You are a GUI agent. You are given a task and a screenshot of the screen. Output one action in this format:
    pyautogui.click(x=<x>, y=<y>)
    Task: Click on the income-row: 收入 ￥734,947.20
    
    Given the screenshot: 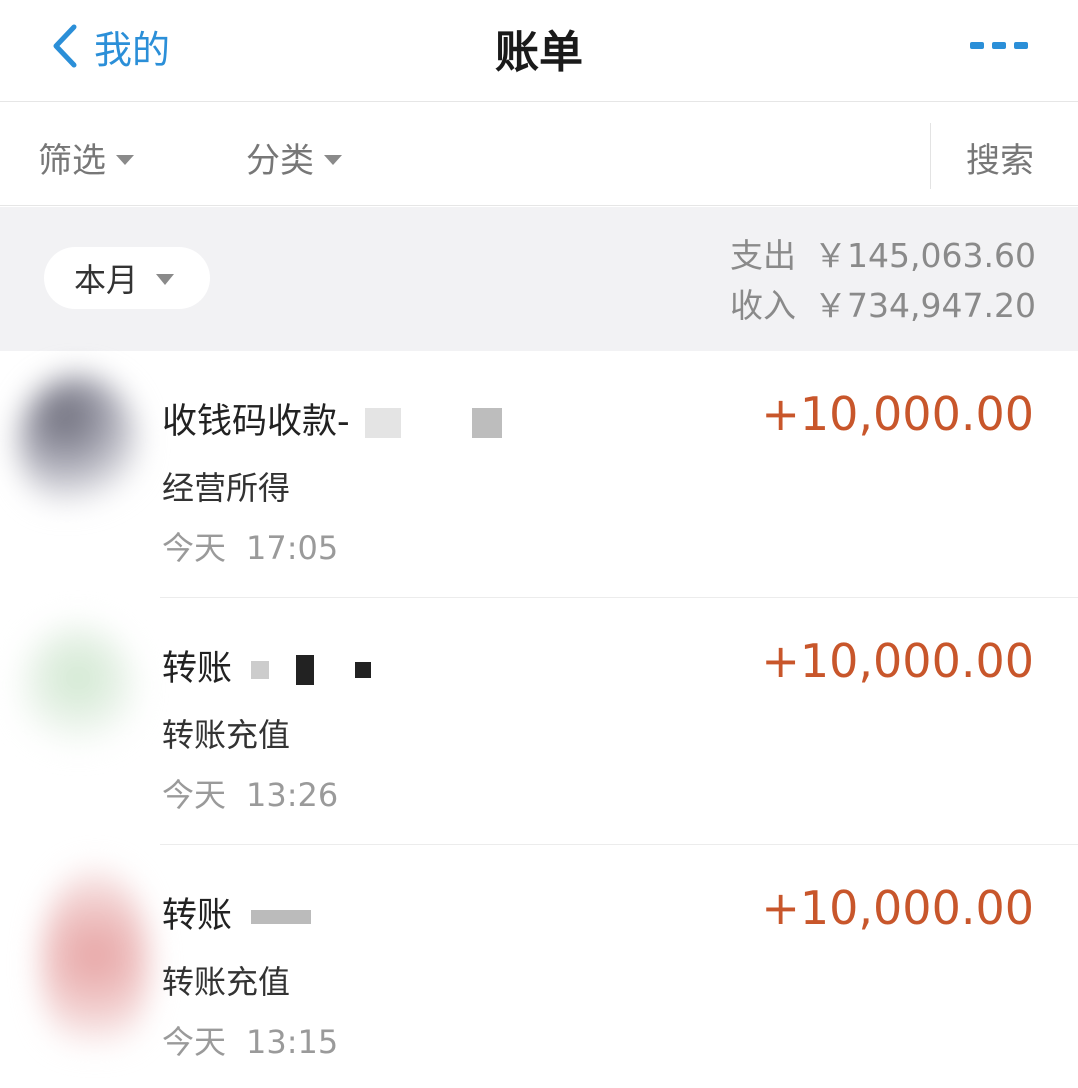 What is the action you would take?
    pyautogui.click(x=883, y=306)
    